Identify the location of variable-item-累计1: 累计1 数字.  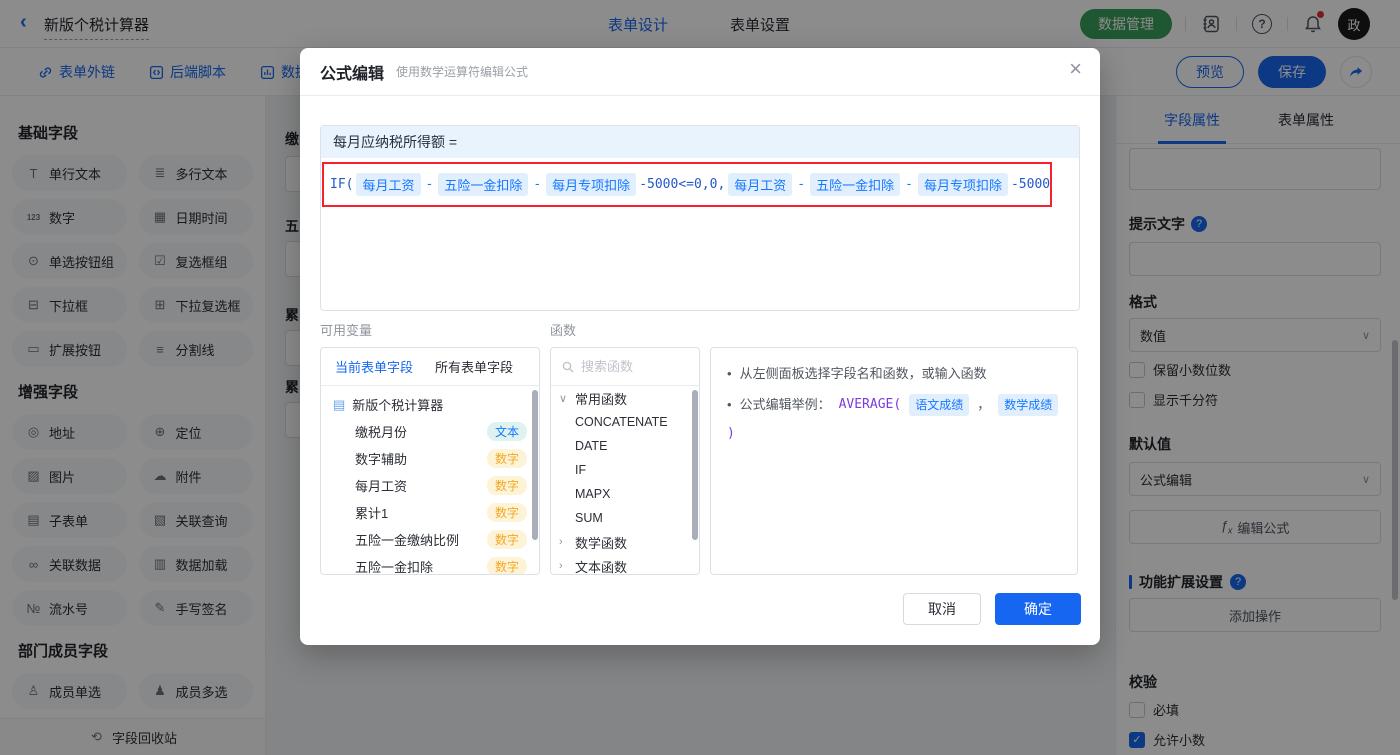
(430, 512).